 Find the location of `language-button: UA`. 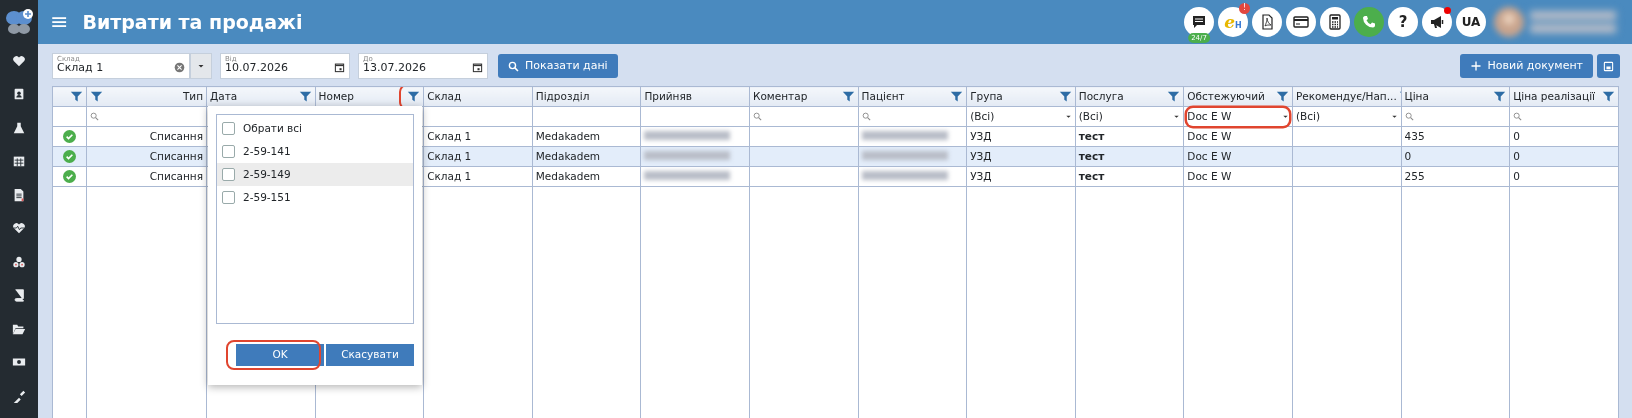

language-button: UA is located at coordinates (1471, 22).